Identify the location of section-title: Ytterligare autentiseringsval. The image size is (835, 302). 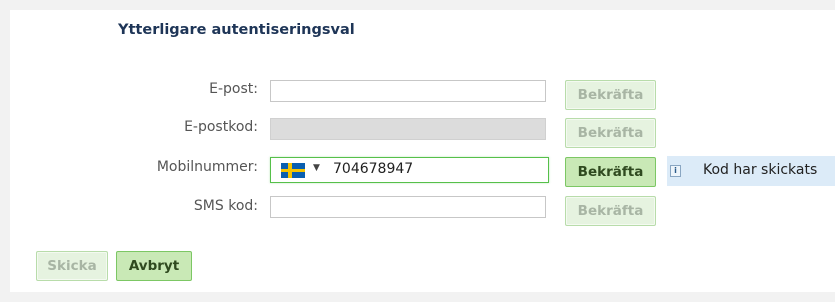
(236, 30).